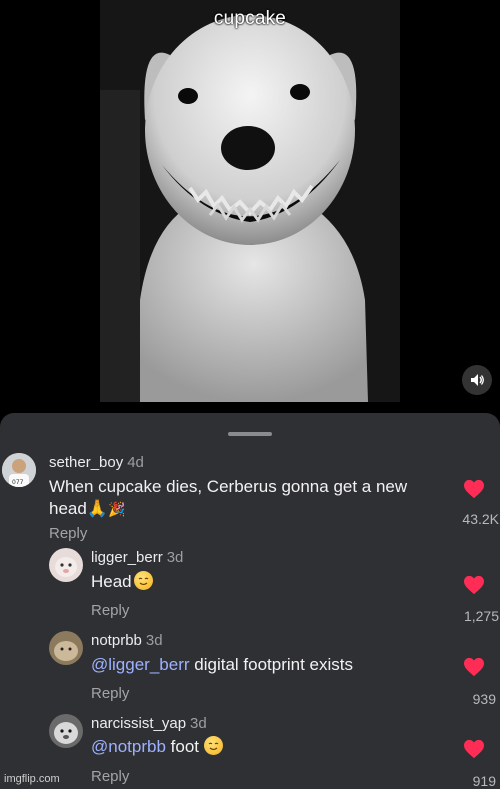 This screenshot has height=789, width=500. What do you see at coordinates (481, 616) in the screenshot?
I see `like-count: 1,275` at bounding box center [481, 616].